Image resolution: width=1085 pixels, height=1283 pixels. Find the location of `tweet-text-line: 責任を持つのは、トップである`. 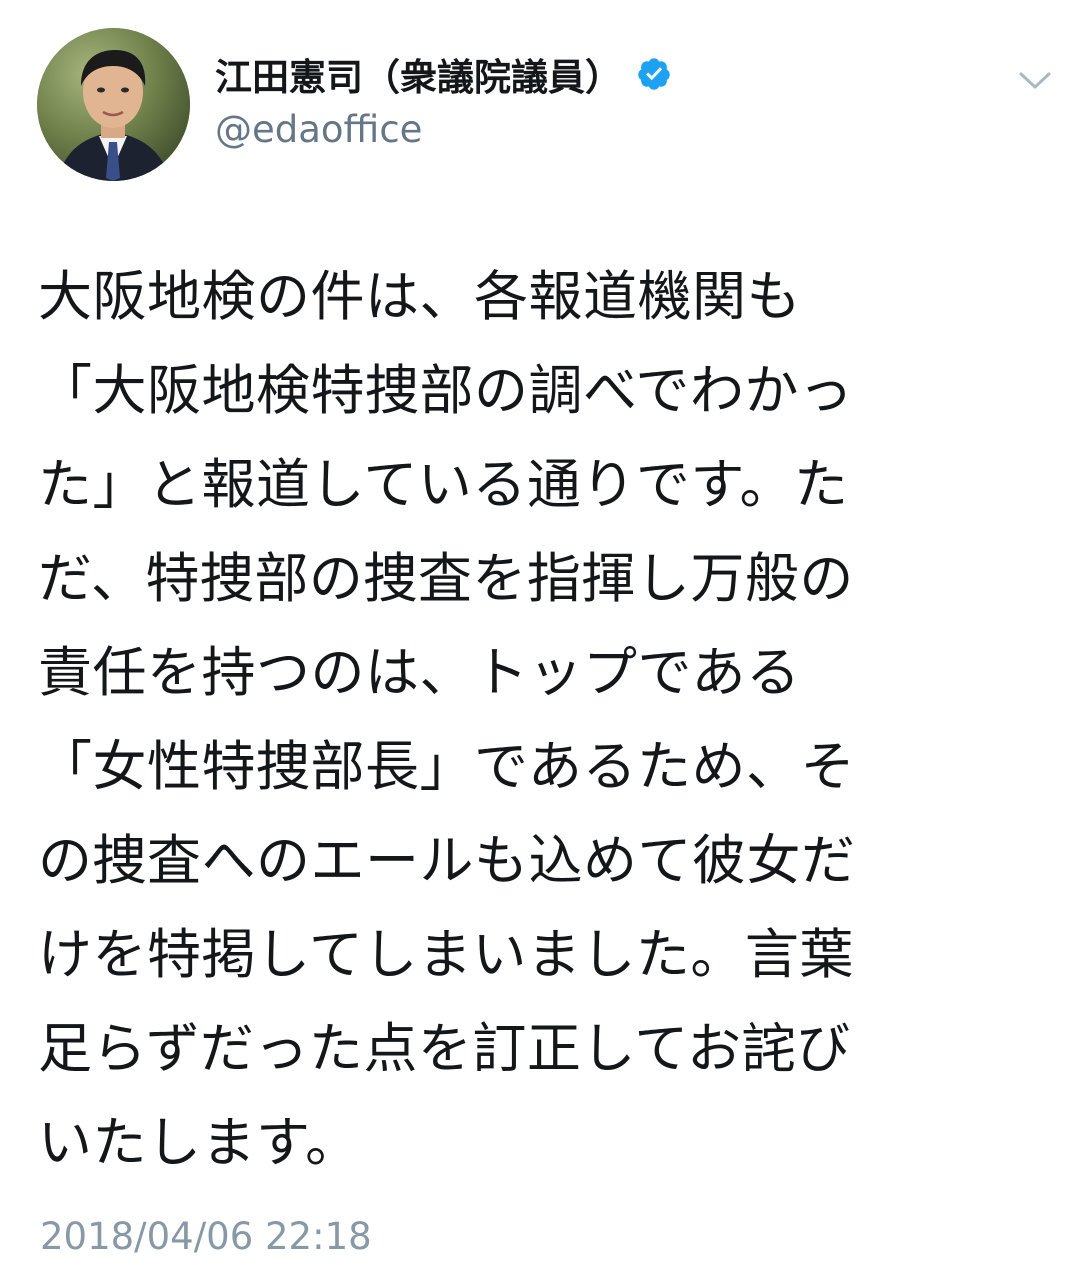

tweet-text-line: 責任を持つのは、トップである is located at coordinates (419, 672).